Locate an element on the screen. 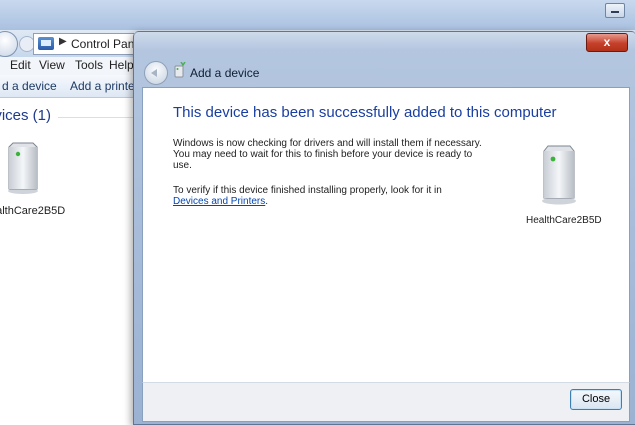  close-icon: x is located at coordinates (607, 42).